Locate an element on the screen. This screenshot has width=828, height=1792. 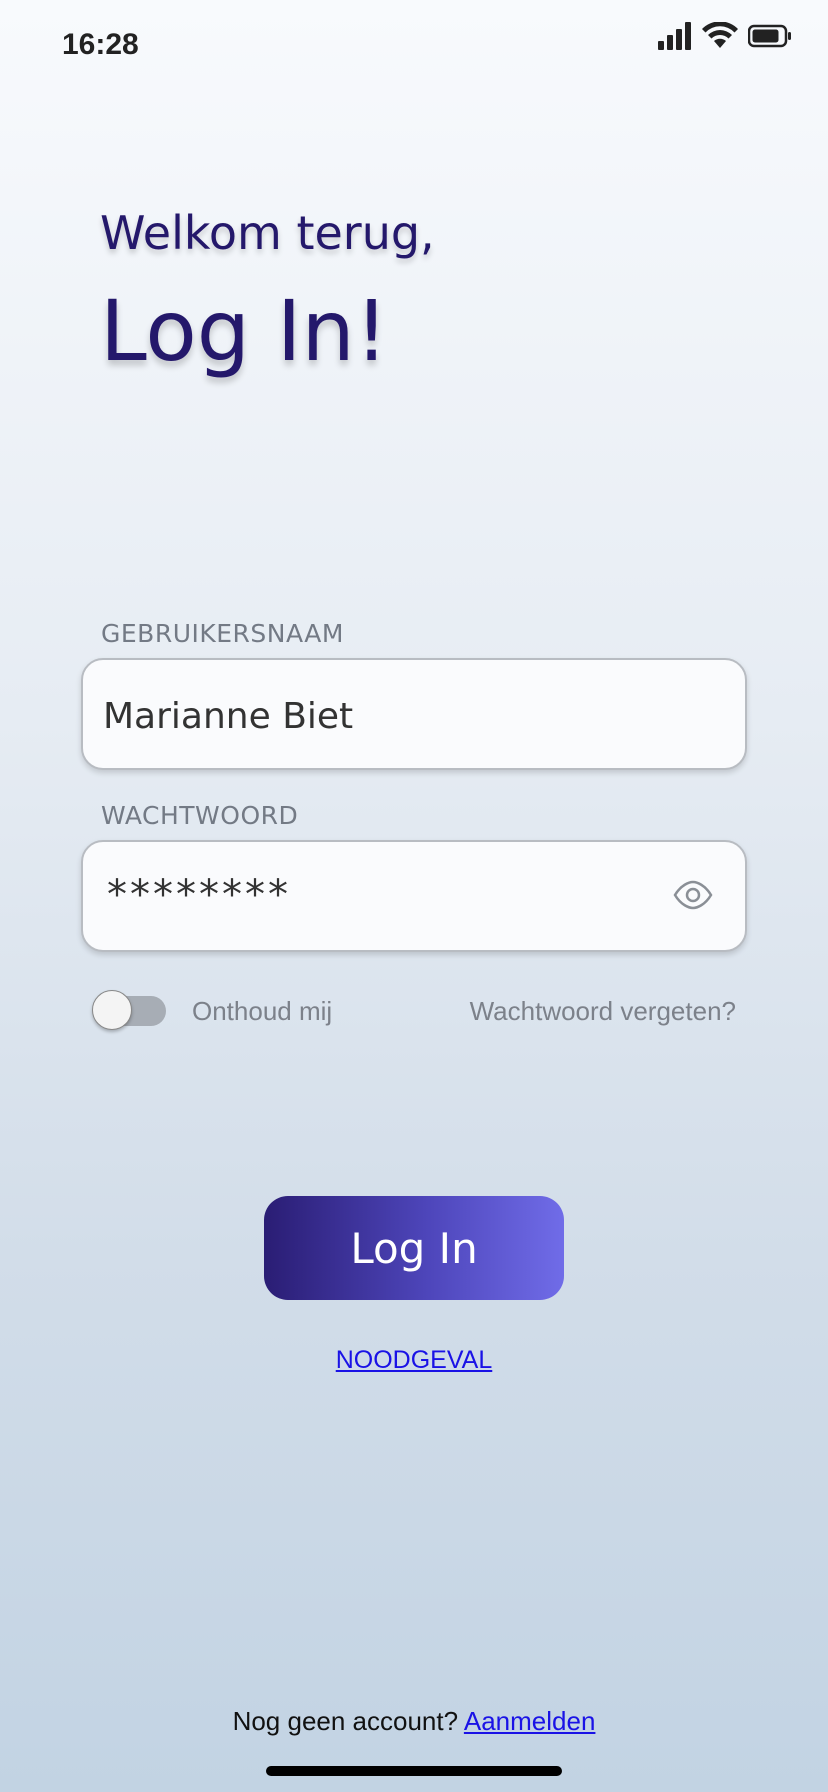
no-account-text: Nog geen account? is located at coordinates (345, 1721).